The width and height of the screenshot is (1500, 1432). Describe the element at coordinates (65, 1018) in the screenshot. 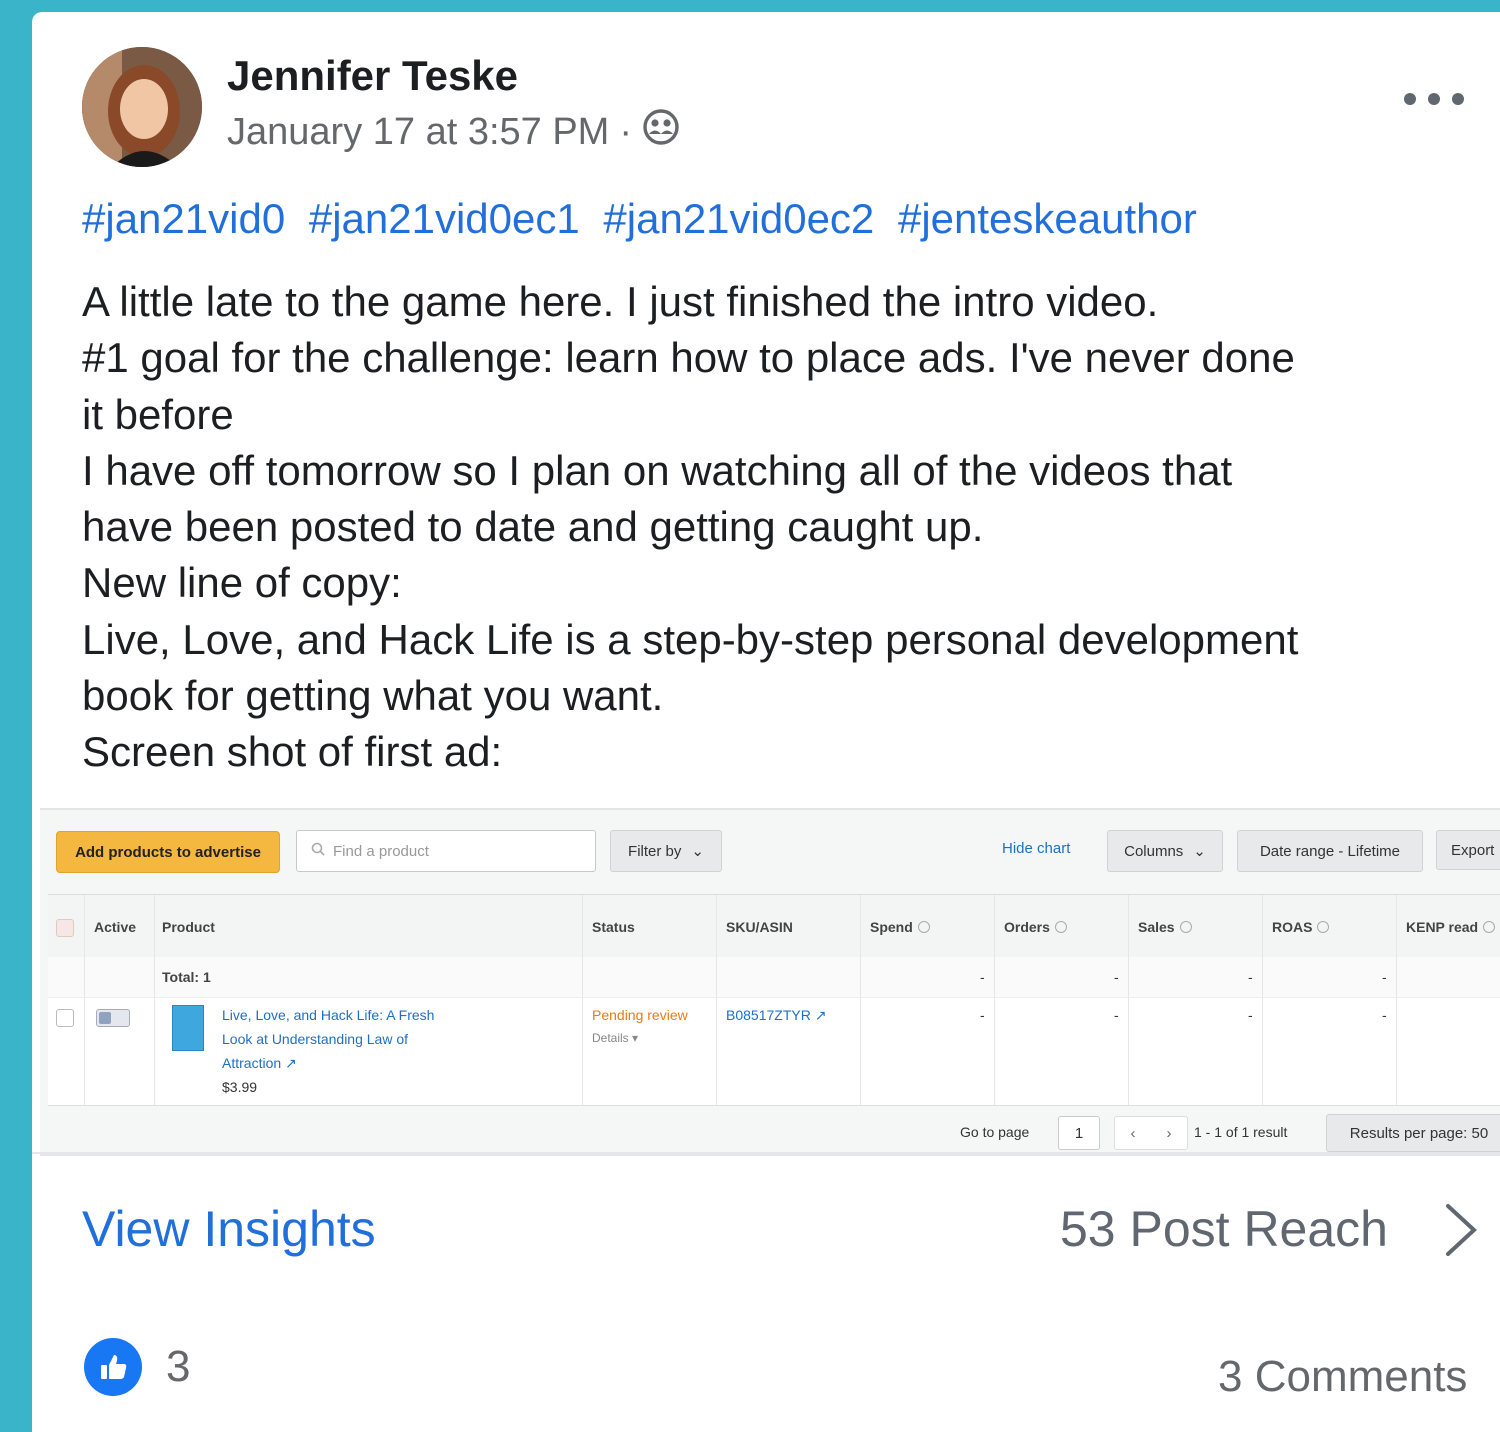

I see `row-checkbox` at that location.